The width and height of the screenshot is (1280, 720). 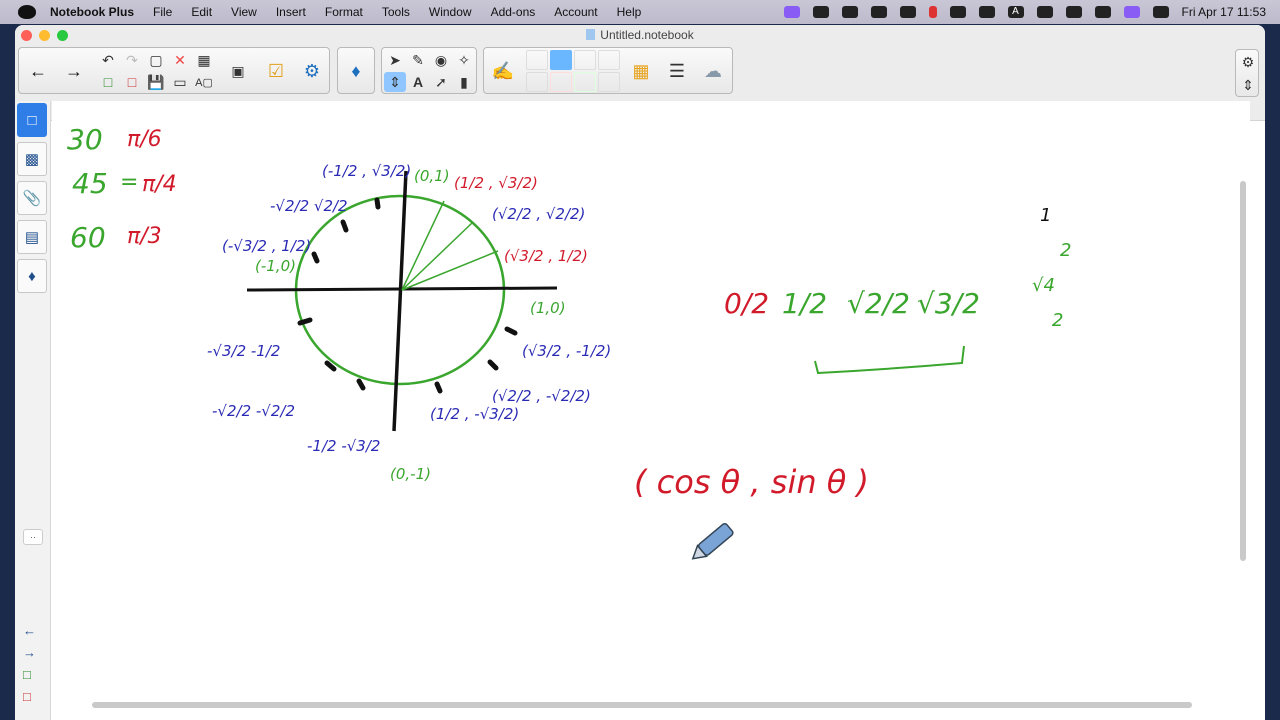 I want to click on undo-icon: ↶, so click(x=108, y=60).